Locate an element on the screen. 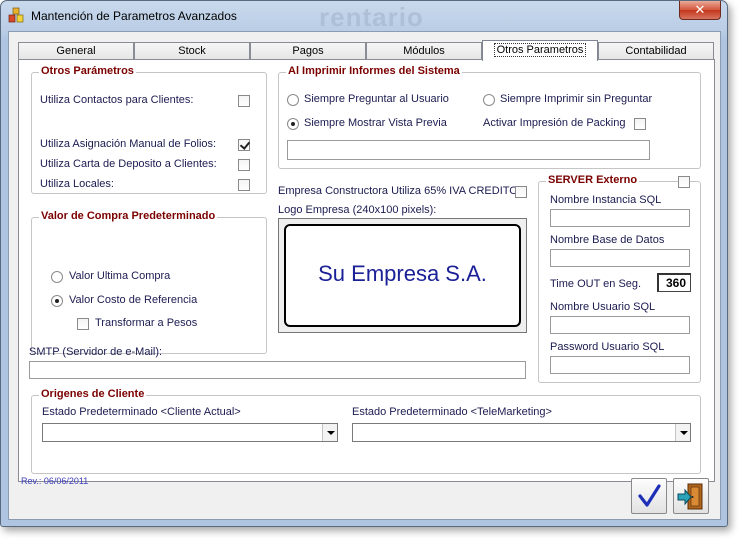 This screenshot has height=541, width=743. base-datos-input is located at coordinates (620, 258).